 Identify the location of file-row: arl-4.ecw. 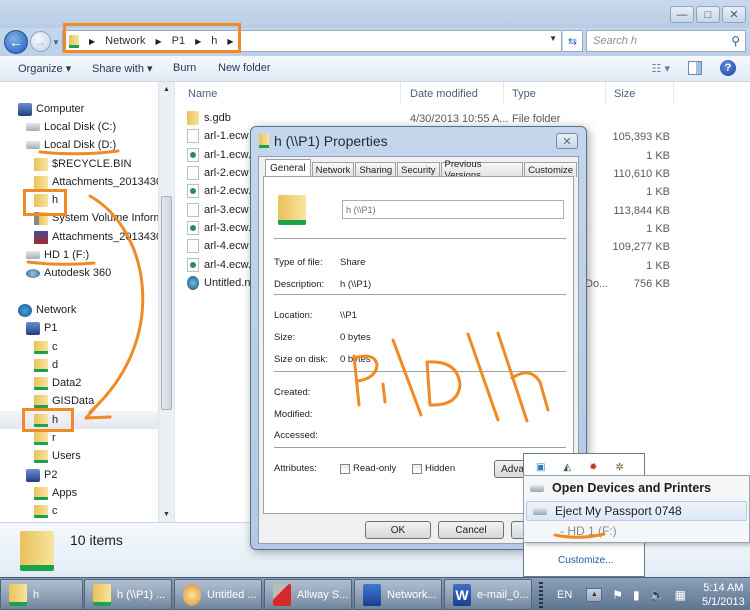
(218, 246).